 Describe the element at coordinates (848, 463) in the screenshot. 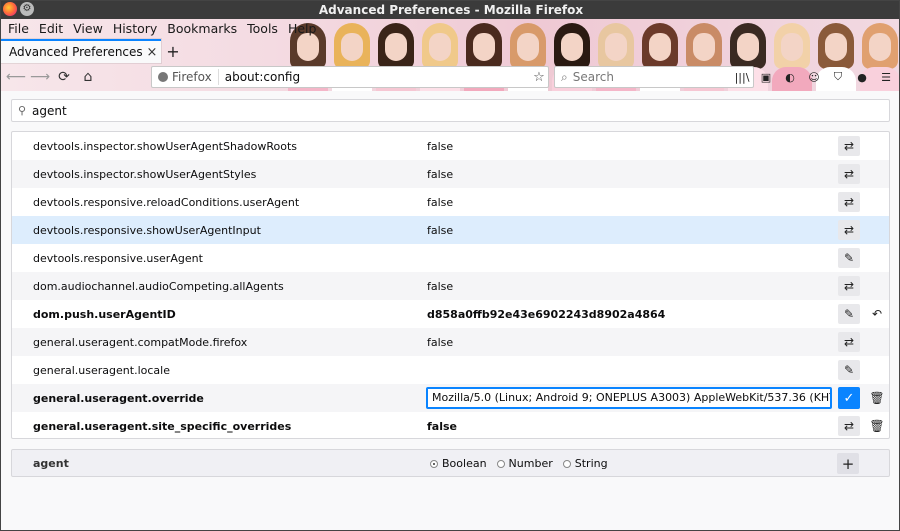

I see `add-pref-button: +` at that location.